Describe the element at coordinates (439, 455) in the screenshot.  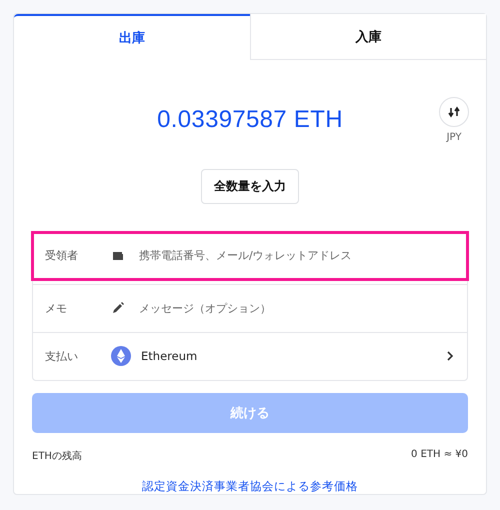
I see `balance-value: 0 ETH ≈ ¥0` at that location.